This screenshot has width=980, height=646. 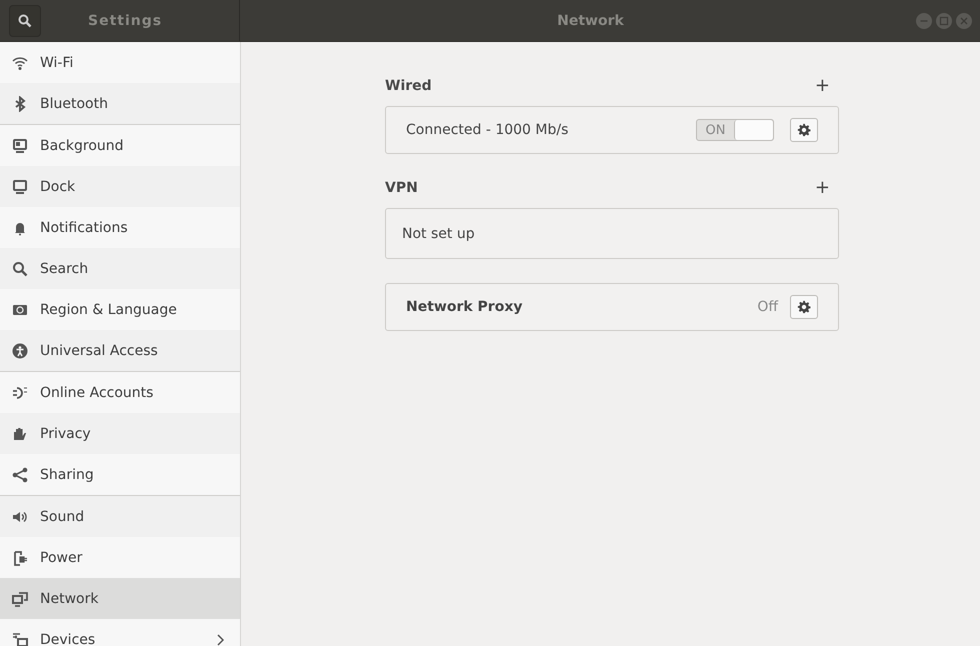 What do you see at coordinates (408, 86) in the screenshot?
I see `section-heading: Wired` at bounding box center [408, 86].